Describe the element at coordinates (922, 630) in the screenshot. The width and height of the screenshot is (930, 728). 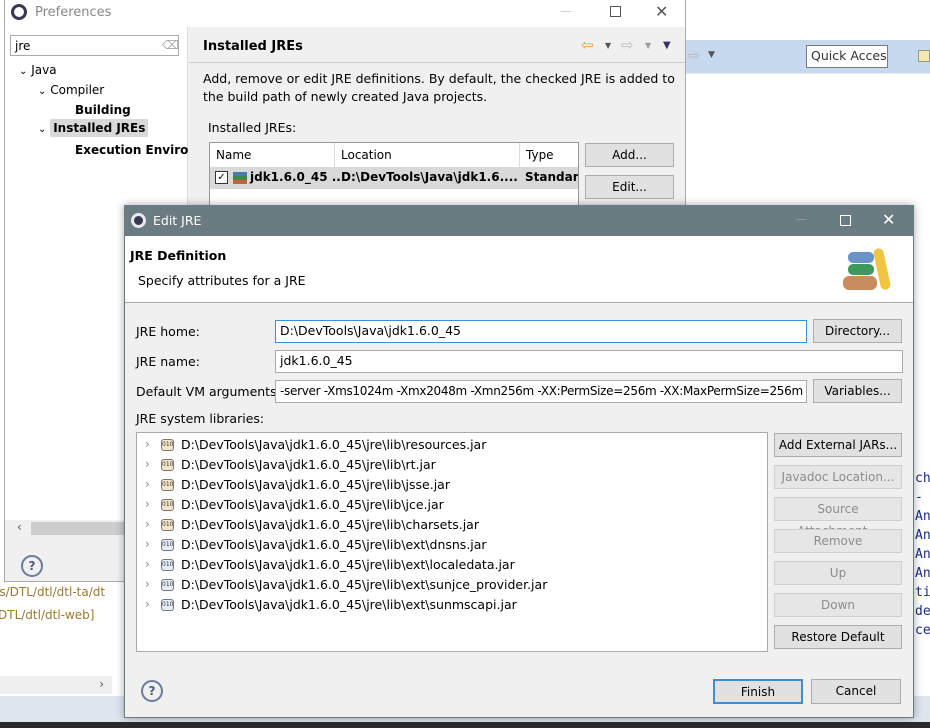
I see `console-line: ce` at that location.